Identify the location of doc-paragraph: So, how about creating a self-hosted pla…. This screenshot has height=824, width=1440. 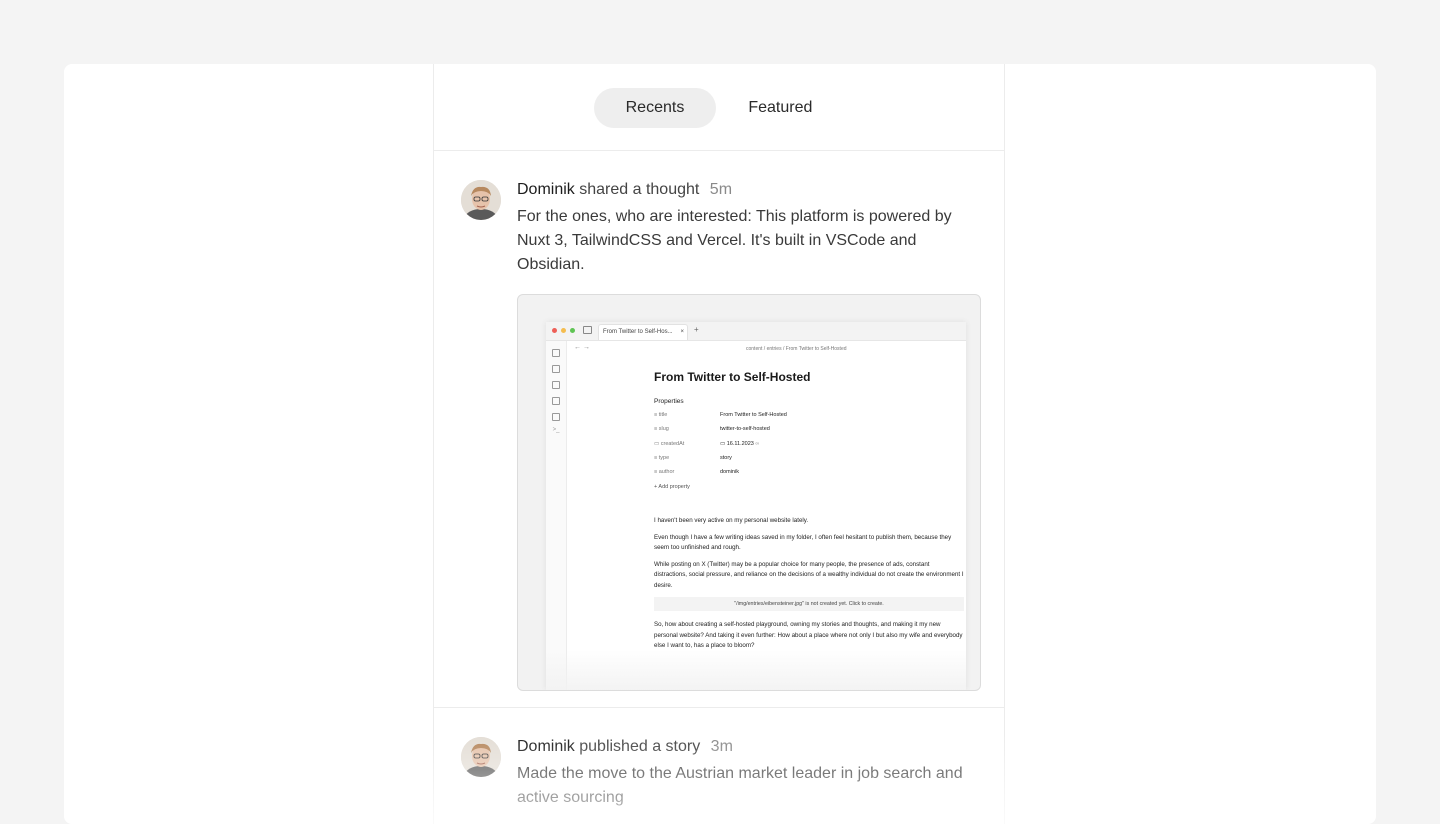
(808, 635).